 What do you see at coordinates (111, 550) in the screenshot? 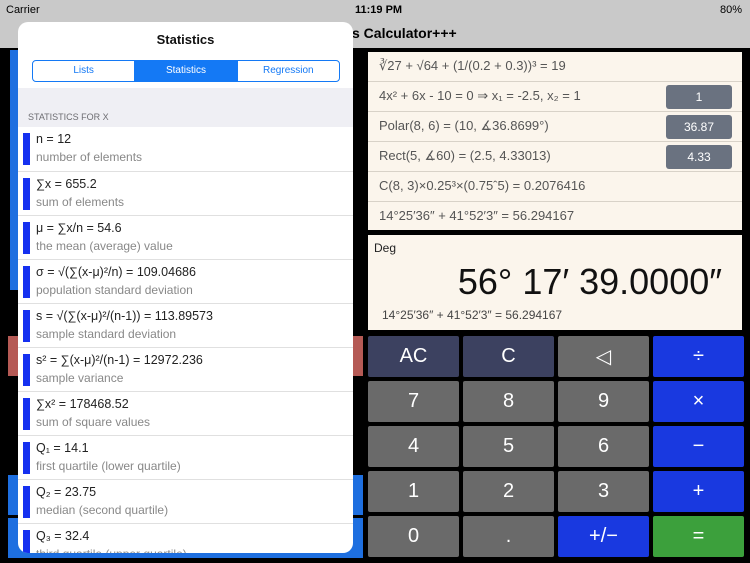
I see `stat-description: third quartile (upper quartile)` at bounding box center [111, 550].